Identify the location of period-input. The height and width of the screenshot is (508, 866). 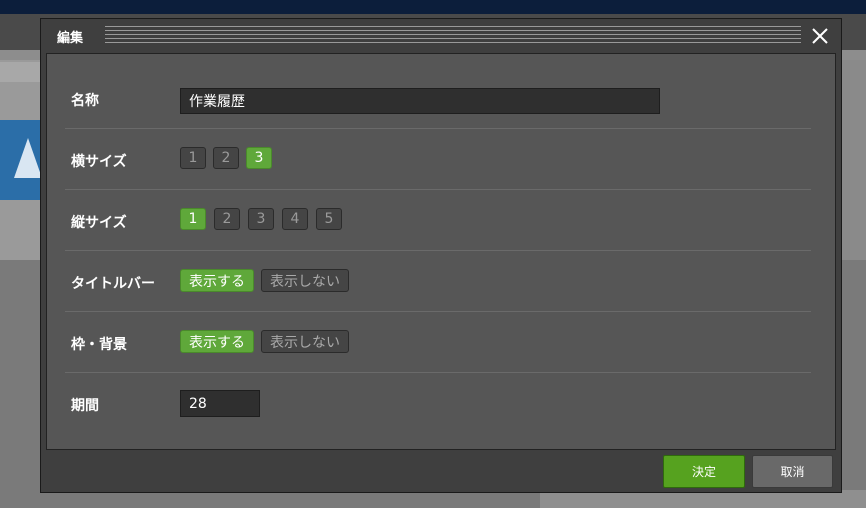
(220, 403).